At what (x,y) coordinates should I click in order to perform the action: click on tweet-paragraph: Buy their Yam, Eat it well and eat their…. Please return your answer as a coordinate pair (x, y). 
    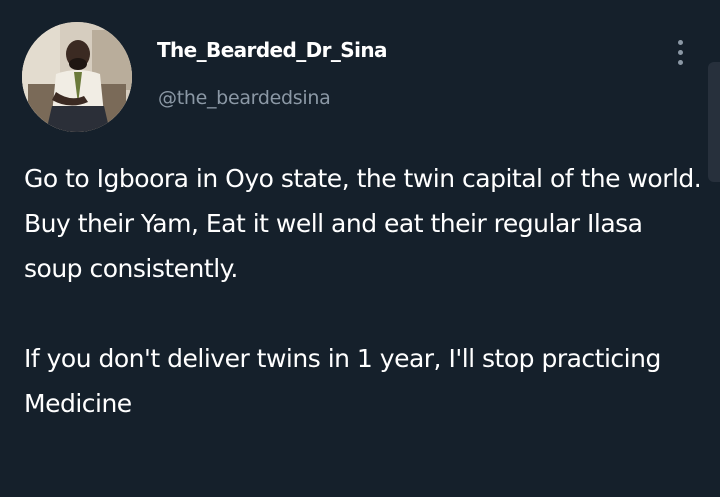
    Looking at the image, I should click on (333, 246).